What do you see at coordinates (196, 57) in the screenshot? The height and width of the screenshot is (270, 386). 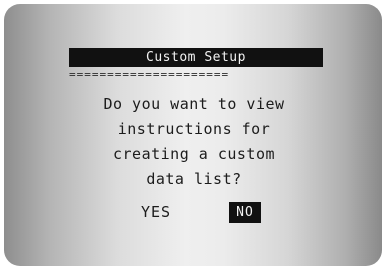 I see `dialog-title: Custom Setup` at bounding box center [196, 57].